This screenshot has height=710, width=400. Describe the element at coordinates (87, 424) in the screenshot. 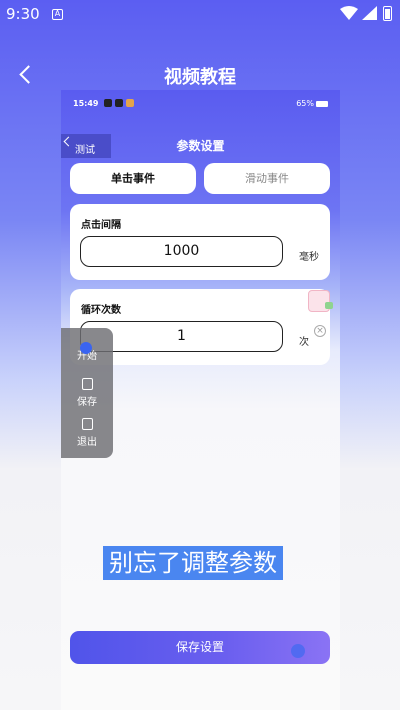

I see `exit-icon` at that location.